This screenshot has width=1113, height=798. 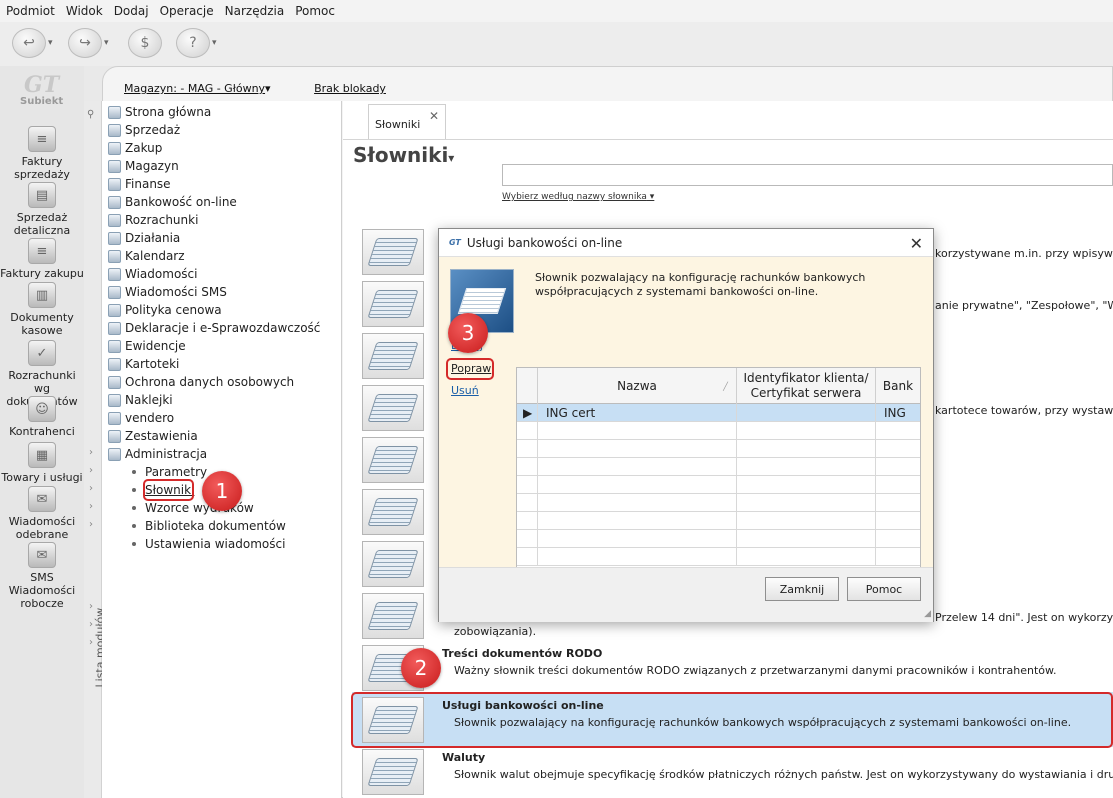 I want to click on menu-pomoc: Pomoc, so click(x=315, y=11).